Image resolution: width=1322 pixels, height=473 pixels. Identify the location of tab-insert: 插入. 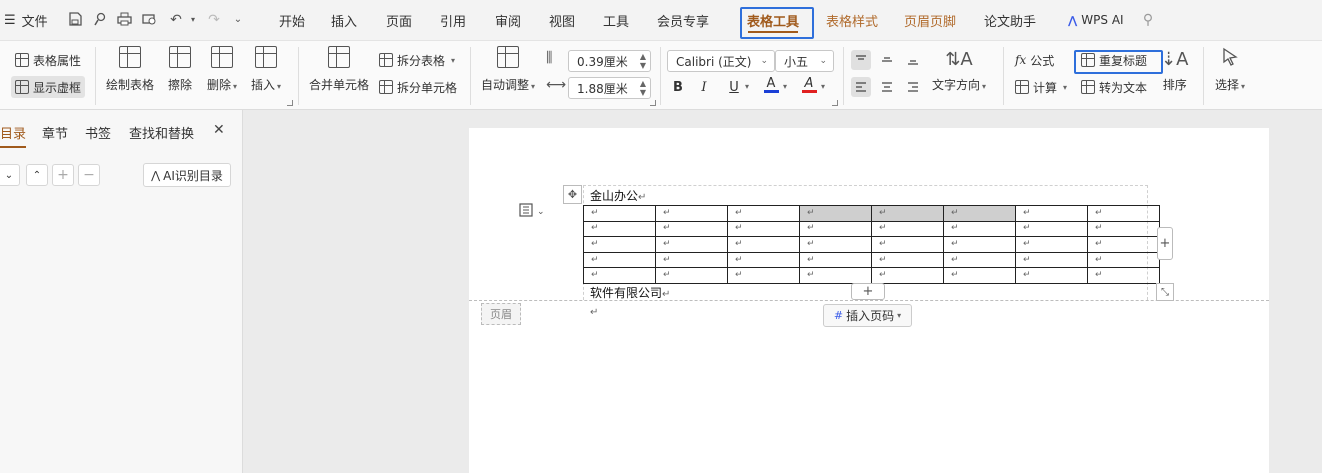
(344, 20).